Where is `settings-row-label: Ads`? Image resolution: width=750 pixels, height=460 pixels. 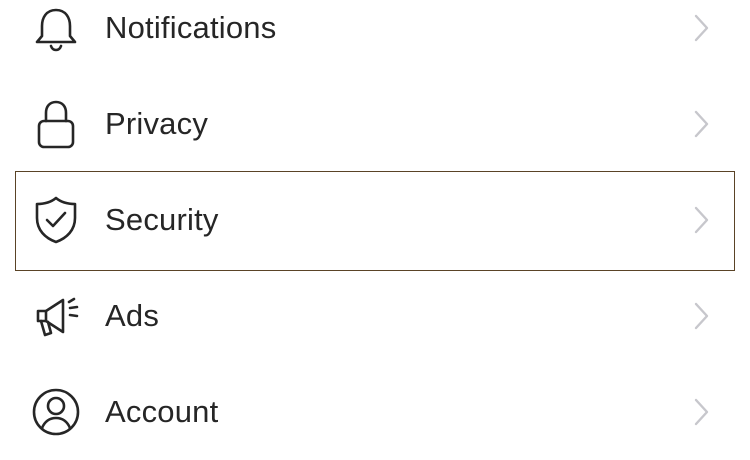
settings-row-label: Ads is located at coordinates (132, 315).